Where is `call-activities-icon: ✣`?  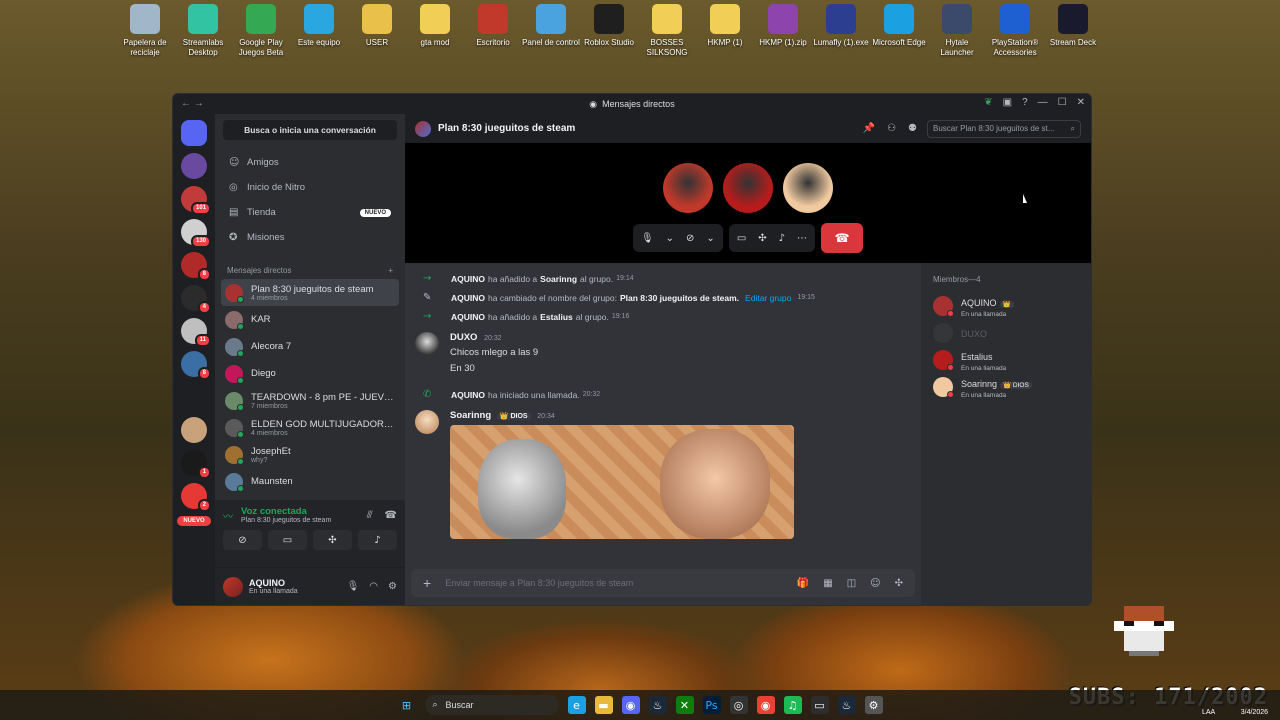
call-activities-icon: ✣ is located at coordinates (762, 238).